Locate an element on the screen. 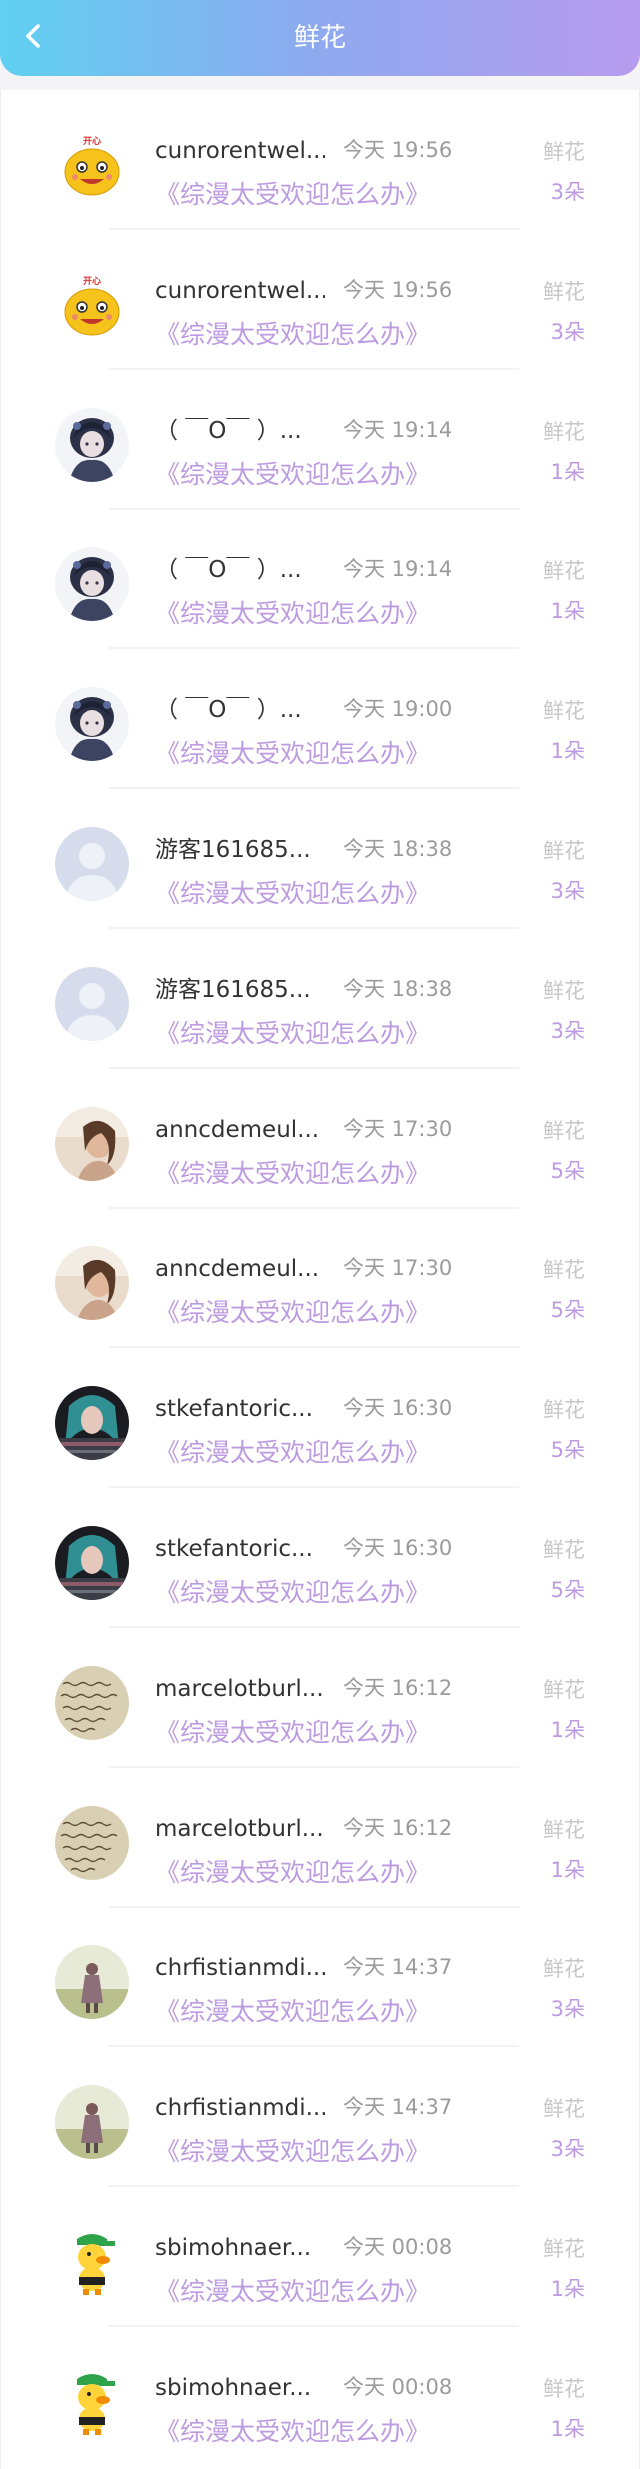 The image size is (640, 2469). timestamp: 今天 00:08 is located at coordinates (398, 2386).